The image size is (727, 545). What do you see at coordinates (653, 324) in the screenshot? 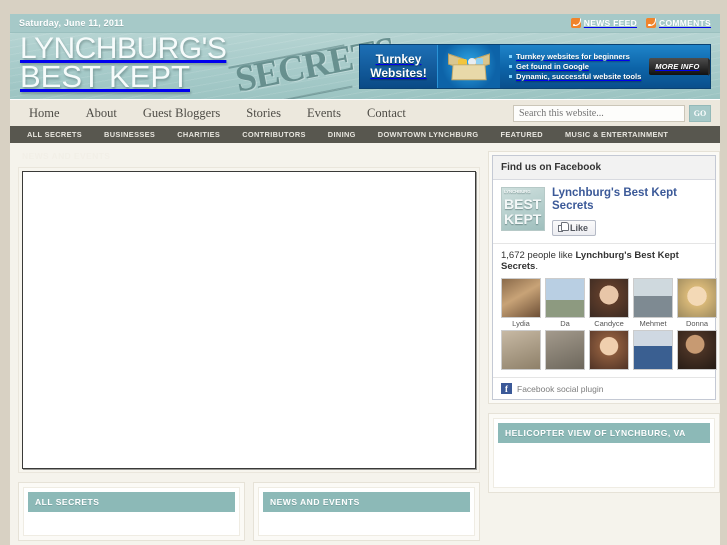
I see `face-name: Mehmet` at bounding box center [653, 324].